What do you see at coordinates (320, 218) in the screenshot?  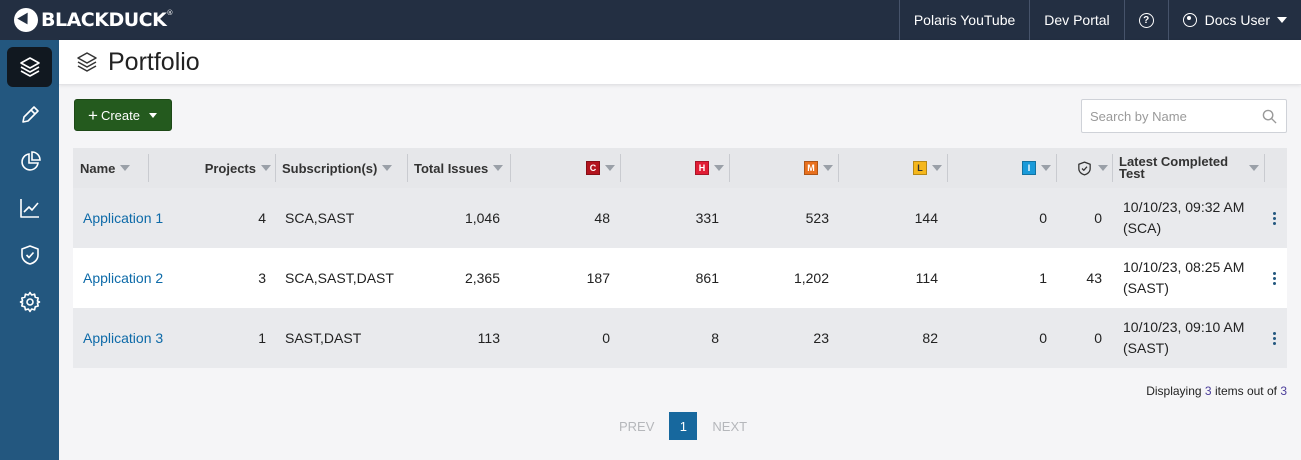 I see `subscriptions: SCA,SAST` at bounding box center [320, 218].